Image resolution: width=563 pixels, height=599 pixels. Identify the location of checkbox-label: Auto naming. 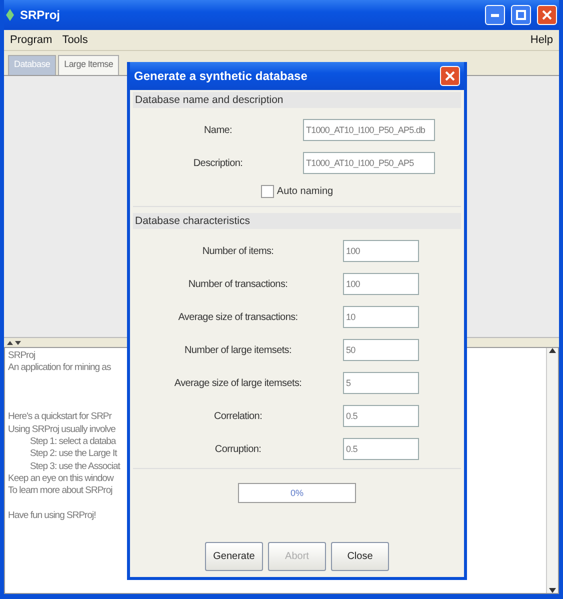
(305, 191).